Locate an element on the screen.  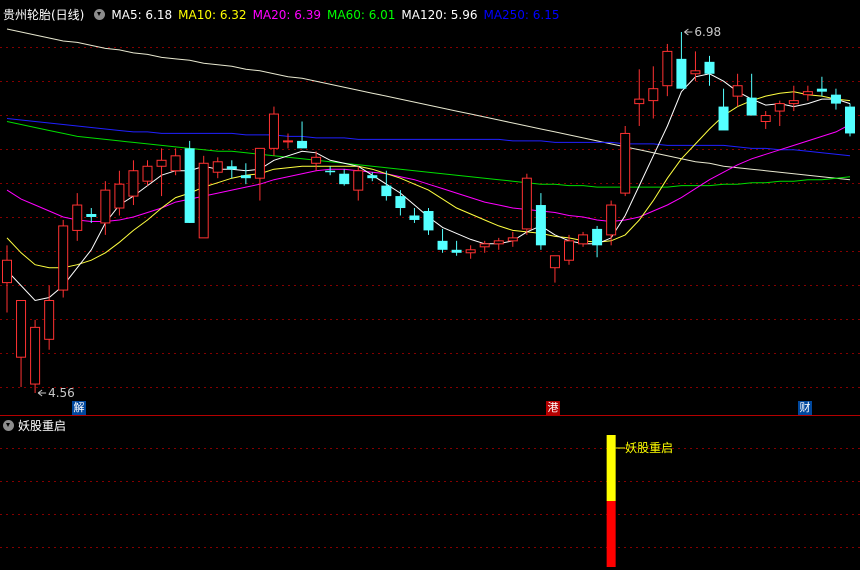
signal-bar-red is located at coordinates (611, 534).